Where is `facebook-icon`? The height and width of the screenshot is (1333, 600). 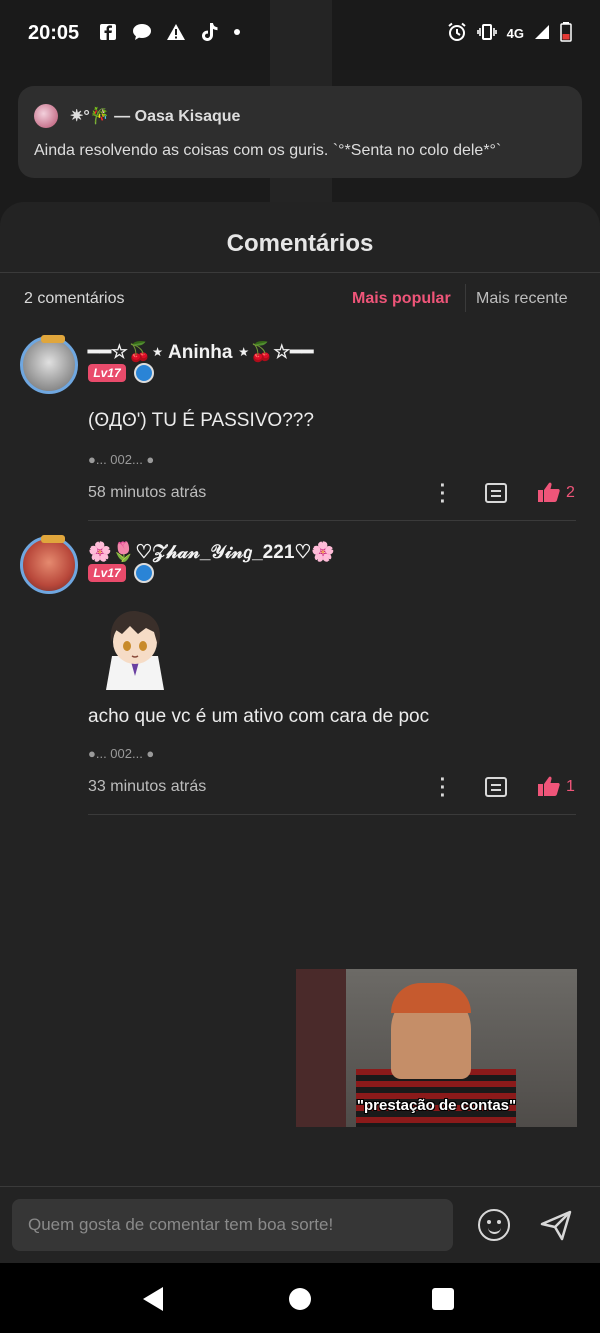 facebook-icon is located at coordinates (108, 32).